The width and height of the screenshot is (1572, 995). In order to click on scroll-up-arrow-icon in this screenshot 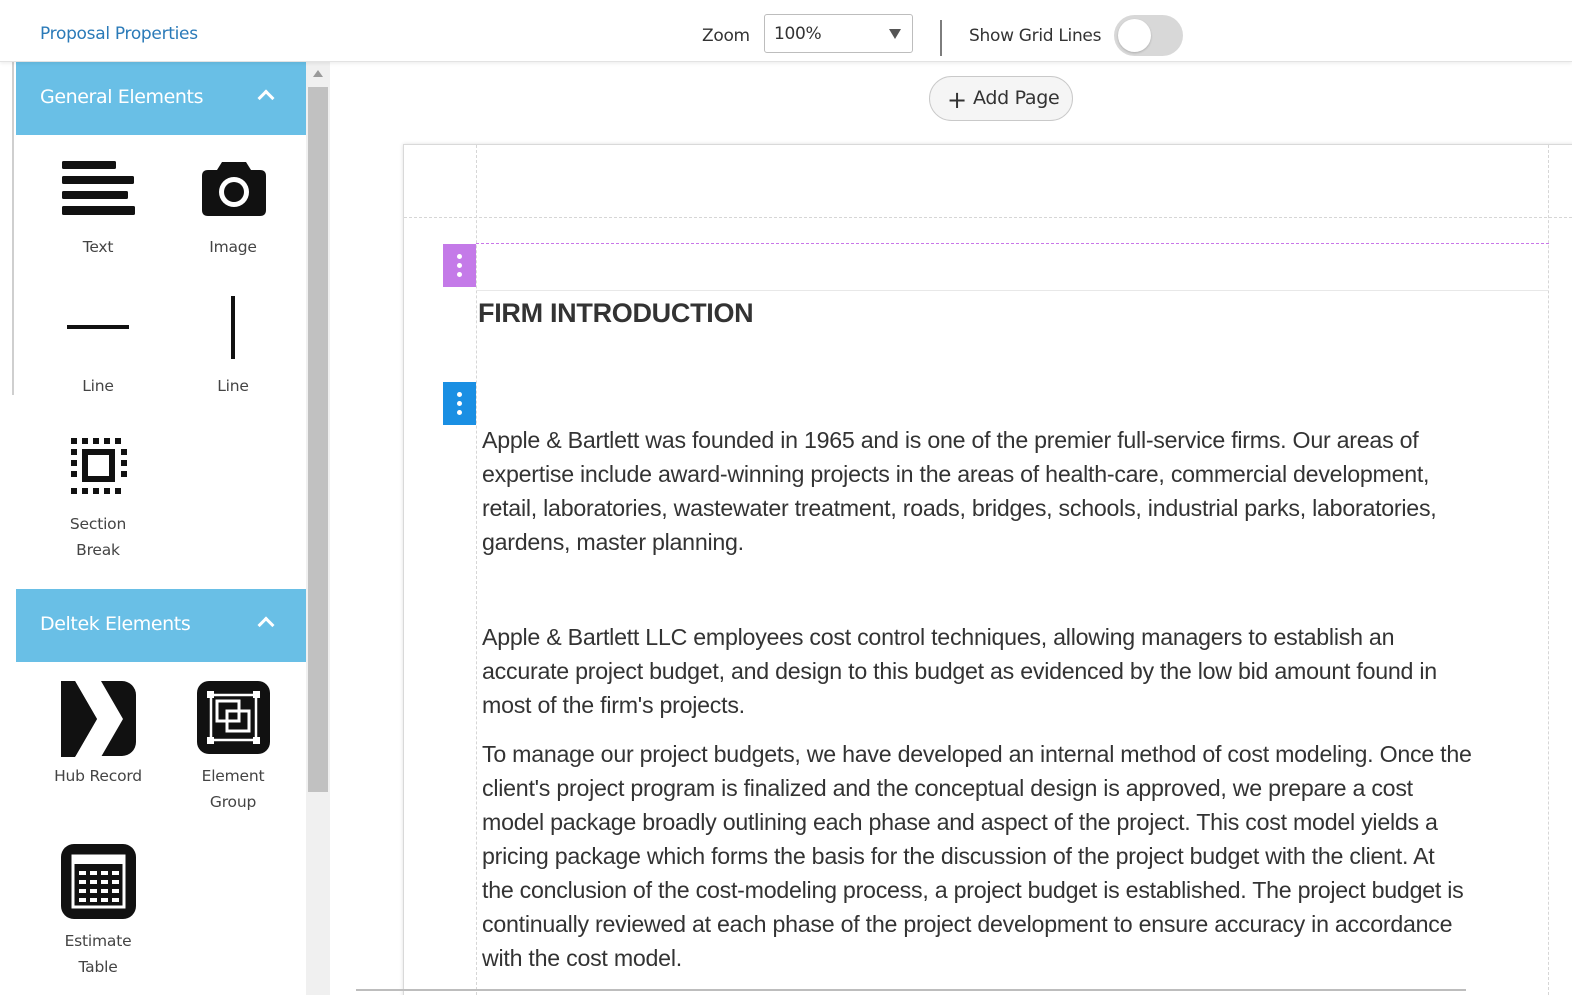, I will do `click(318, 73)`.